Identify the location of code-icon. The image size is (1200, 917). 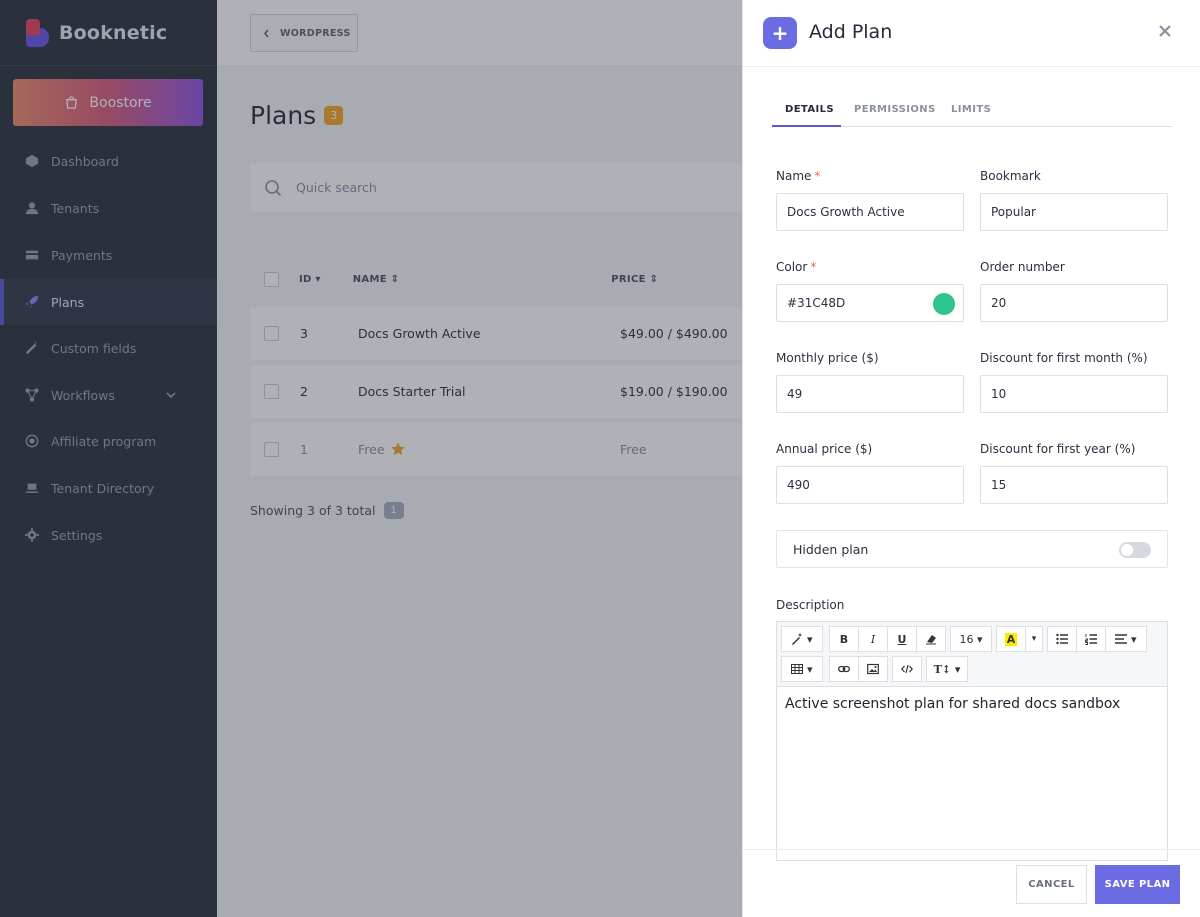
(907, 669).